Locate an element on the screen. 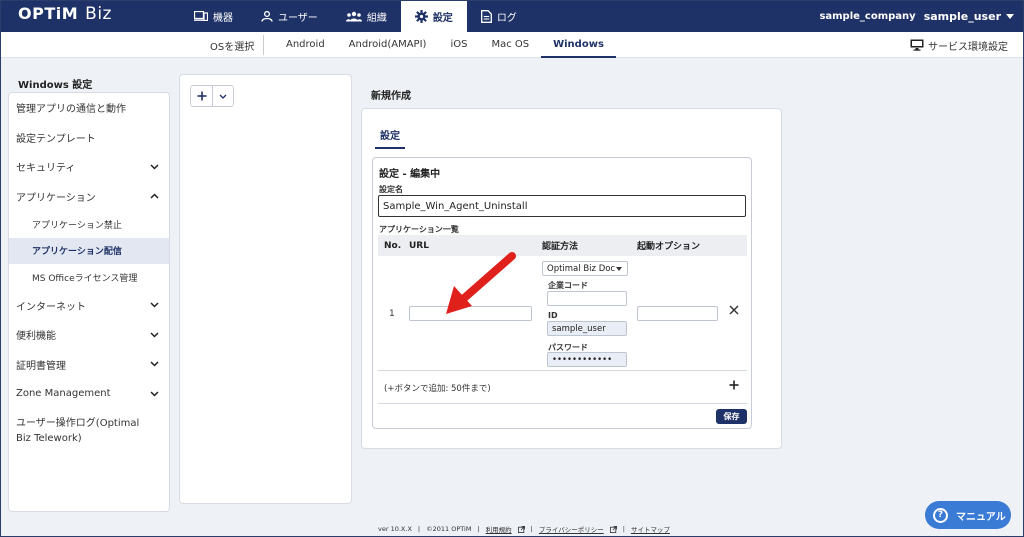 The image size is (1024, 537). account-menu: sample_company sample_user is located at coordinates (916, 16).